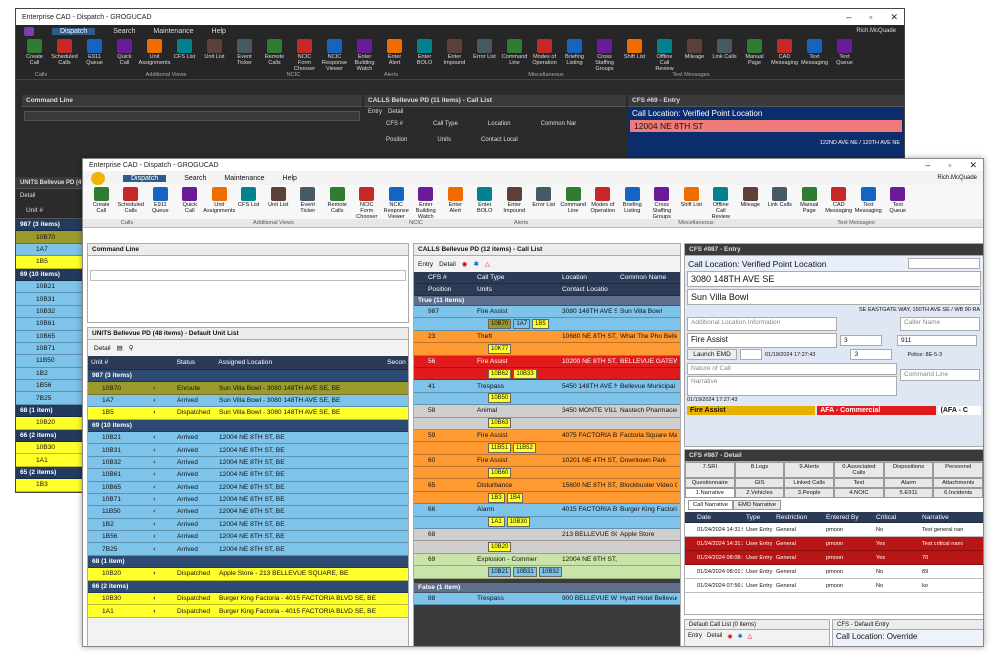 This screenshot has width=1000, height=667. Describe the element at coordinates (871, 354) in the screenshot. I see `priority-select-2: 3` at that location.